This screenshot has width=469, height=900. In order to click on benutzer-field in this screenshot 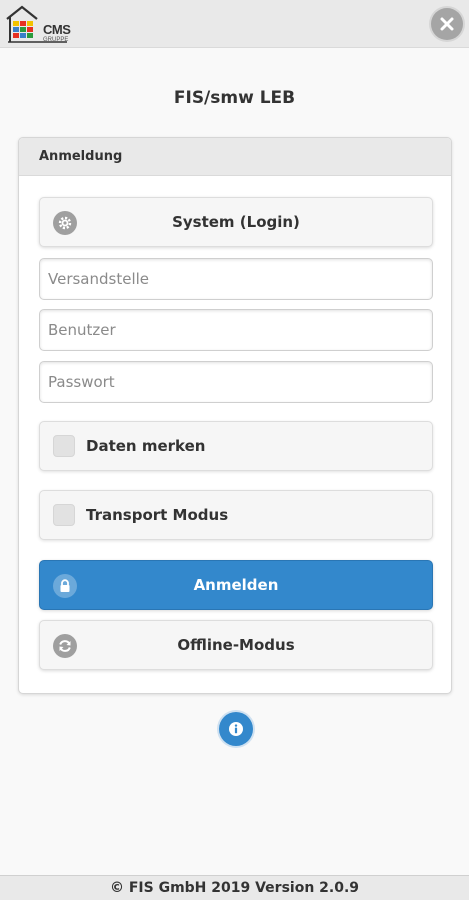, I will do `click(236, 330)`.